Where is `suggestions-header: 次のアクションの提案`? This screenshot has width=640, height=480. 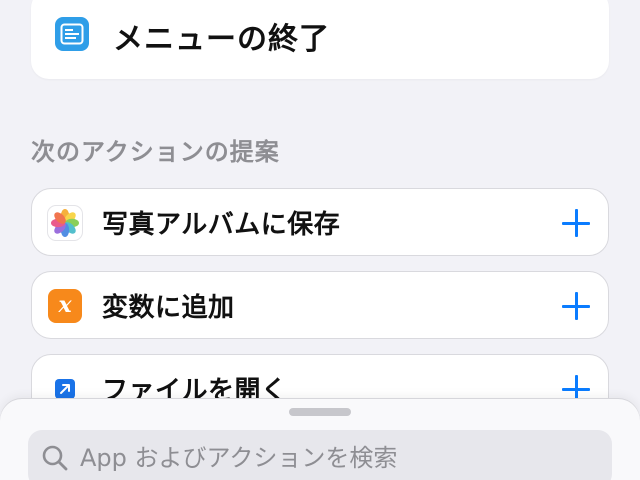 suggestions-header: 次のアクションの提案 is located at coordinates (155, 152).